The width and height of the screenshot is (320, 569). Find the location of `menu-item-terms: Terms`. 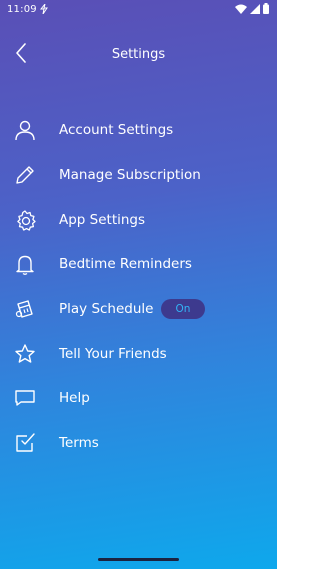

menu-item-terms: Terms is located at coordinates (138, 443).